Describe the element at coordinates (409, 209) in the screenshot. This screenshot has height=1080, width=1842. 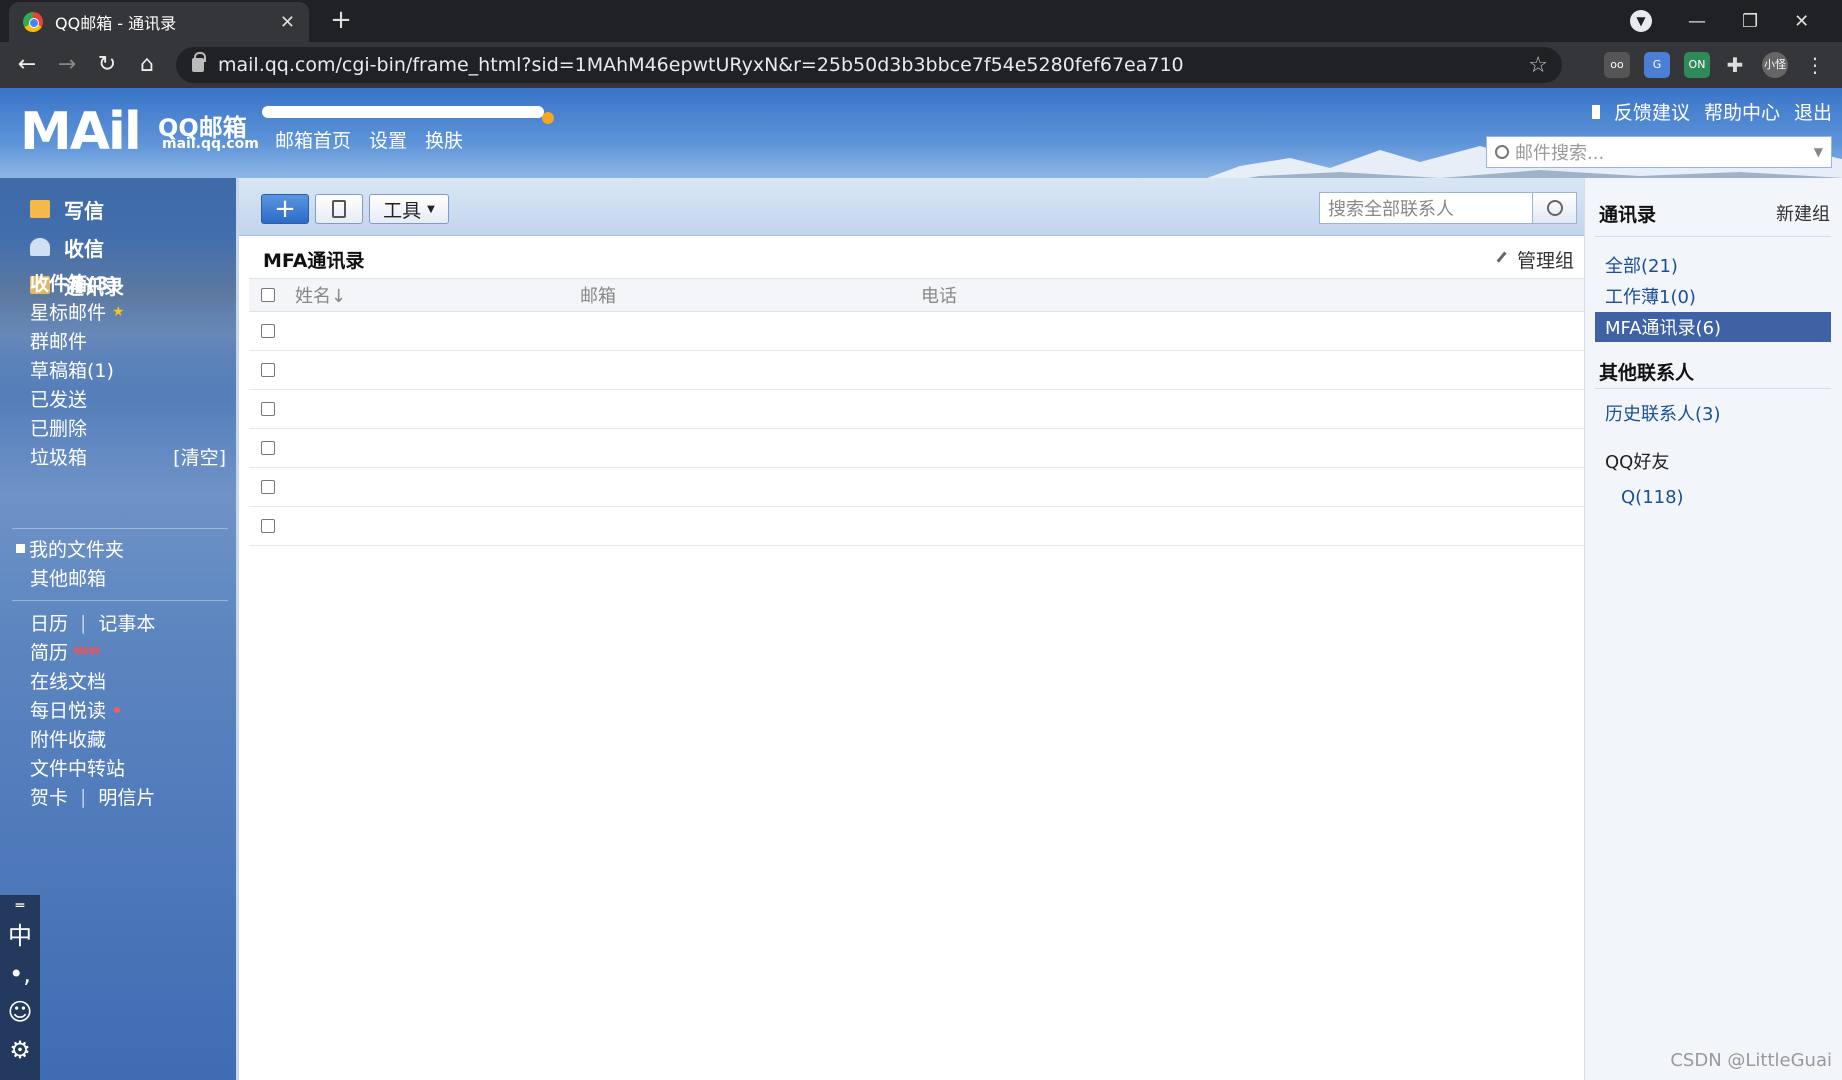
I see `tools-dropdown: 工具 ▼` at that location.